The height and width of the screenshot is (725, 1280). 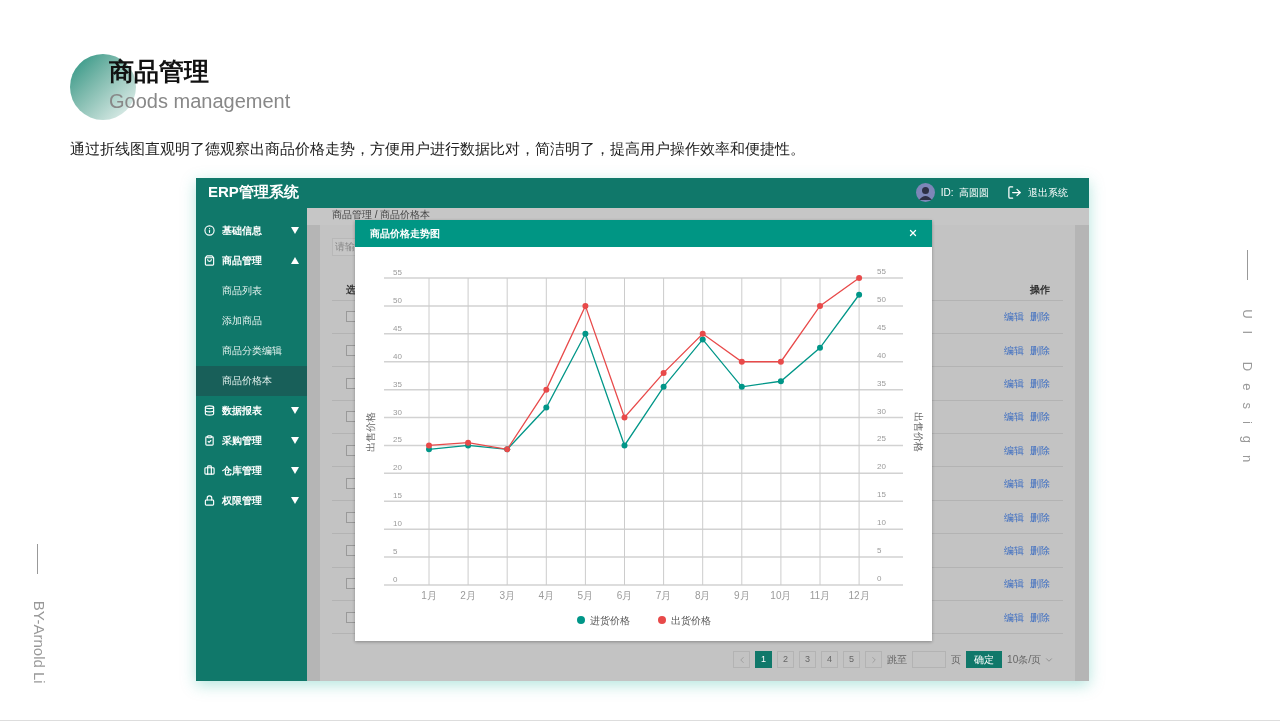 I want to click on axis-tick-label: 7月, so click(x=663, y=595).